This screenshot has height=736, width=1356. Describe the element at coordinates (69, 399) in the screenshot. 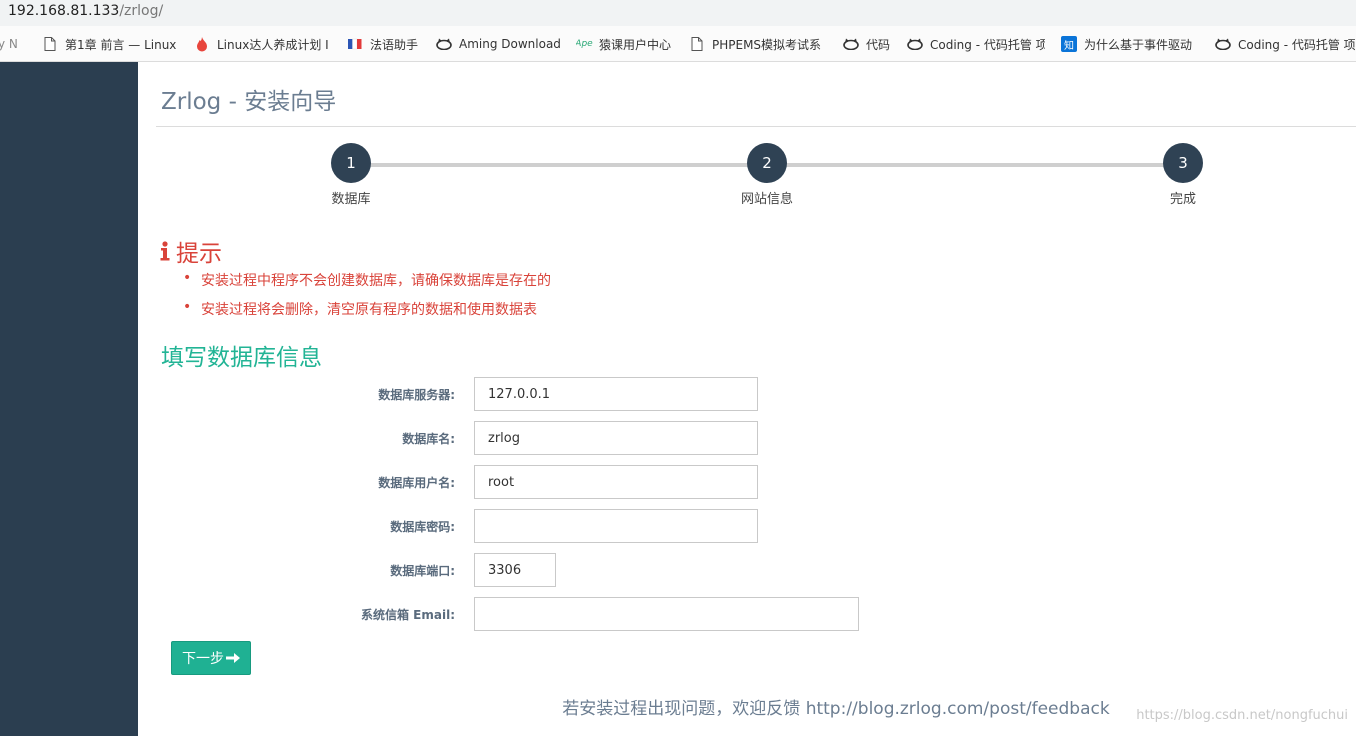

I see `sidebar` at that location.